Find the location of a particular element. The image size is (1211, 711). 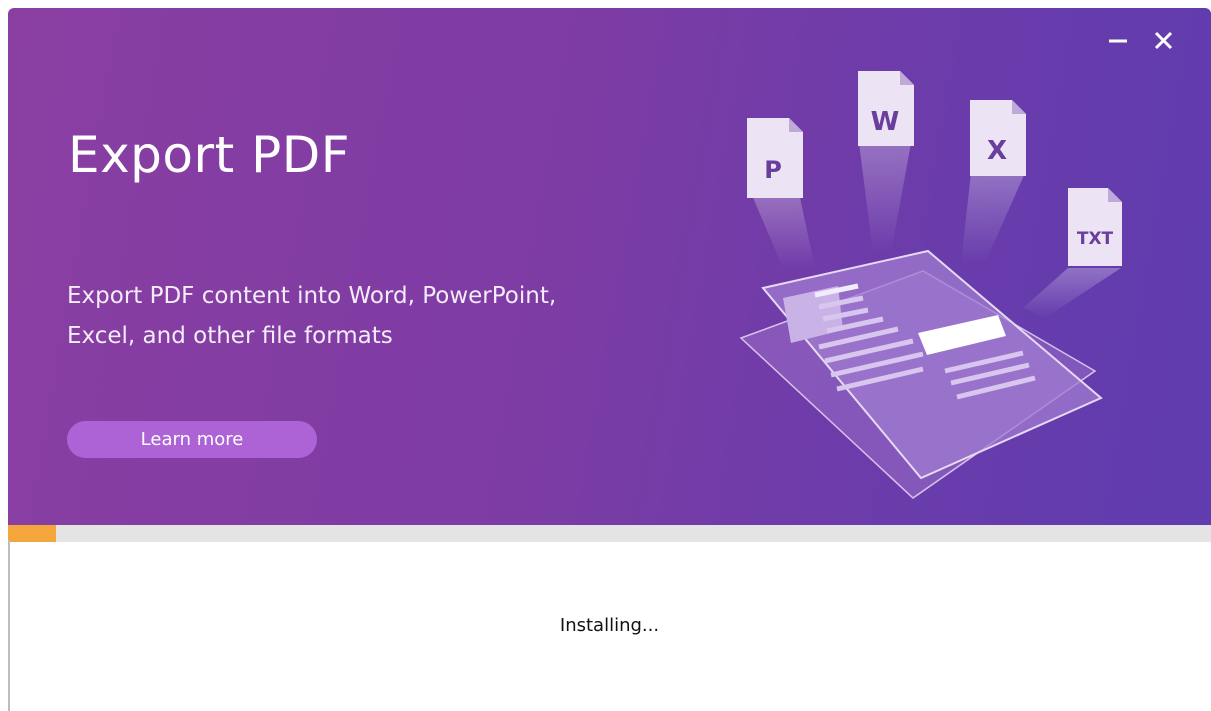

excel-file-icon: X is located at coordinates (998, 138).